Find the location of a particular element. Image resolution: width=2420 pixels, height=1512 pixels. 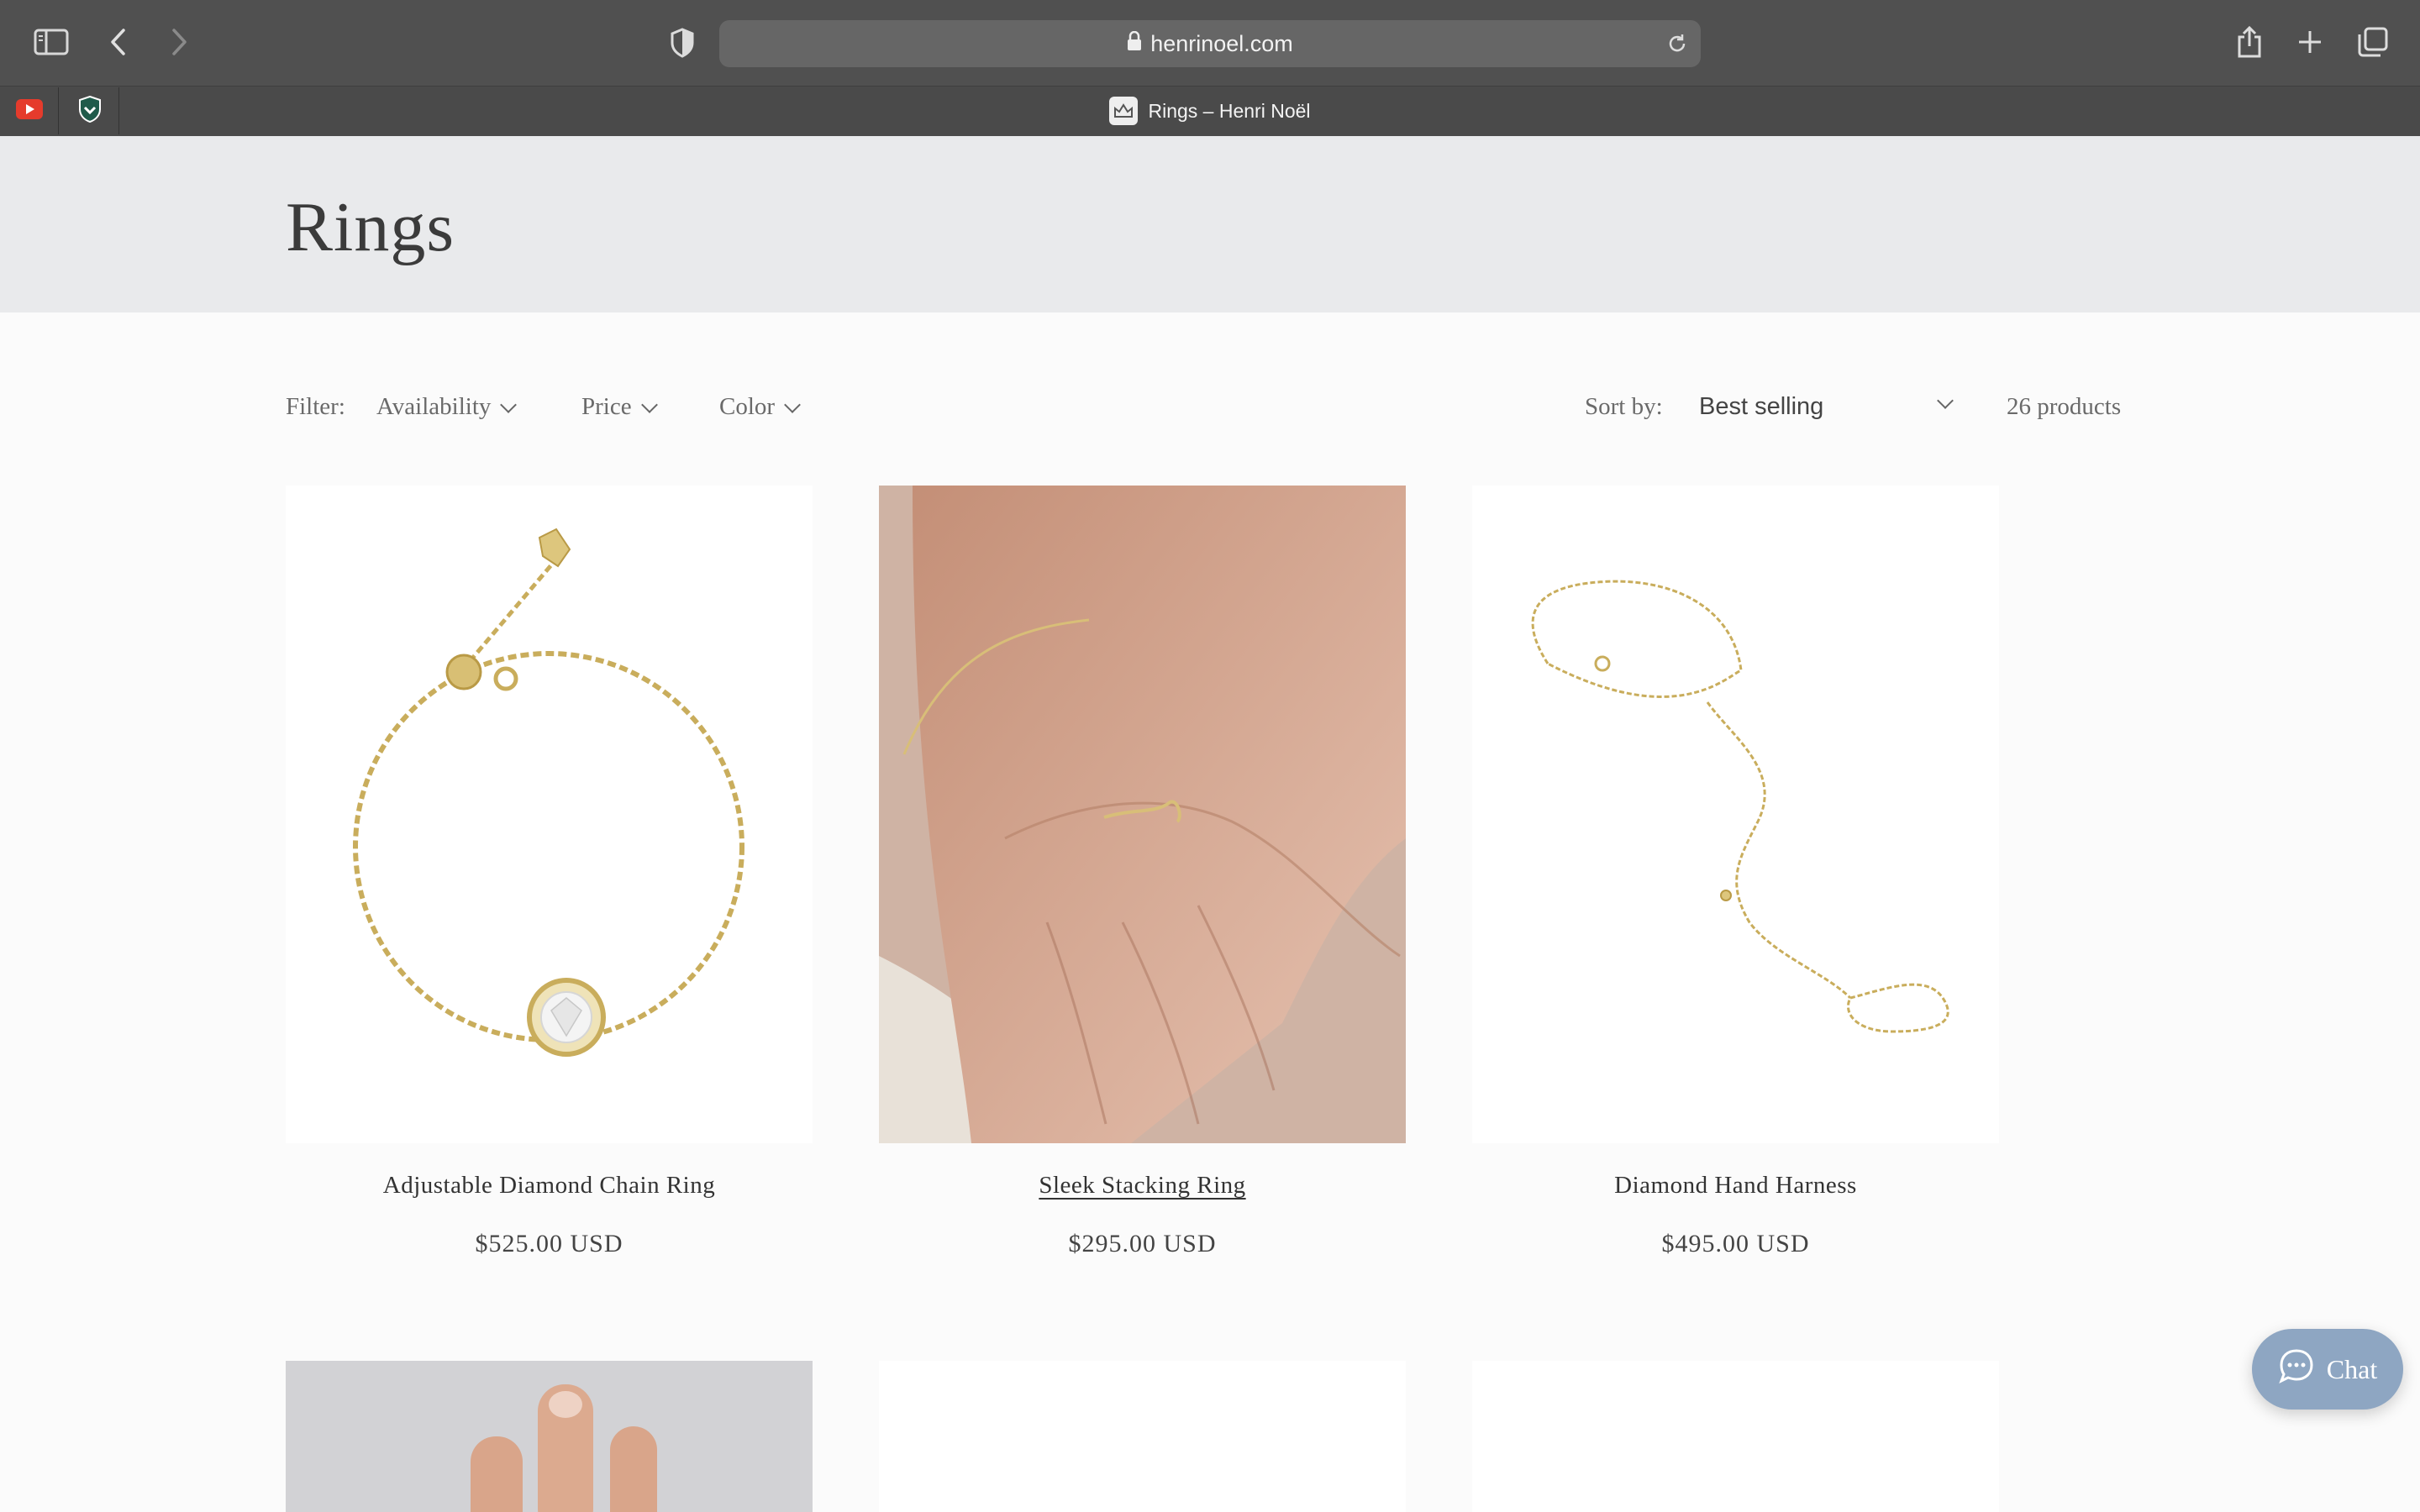

filter-color: Color is located at coordinates (760, 407).